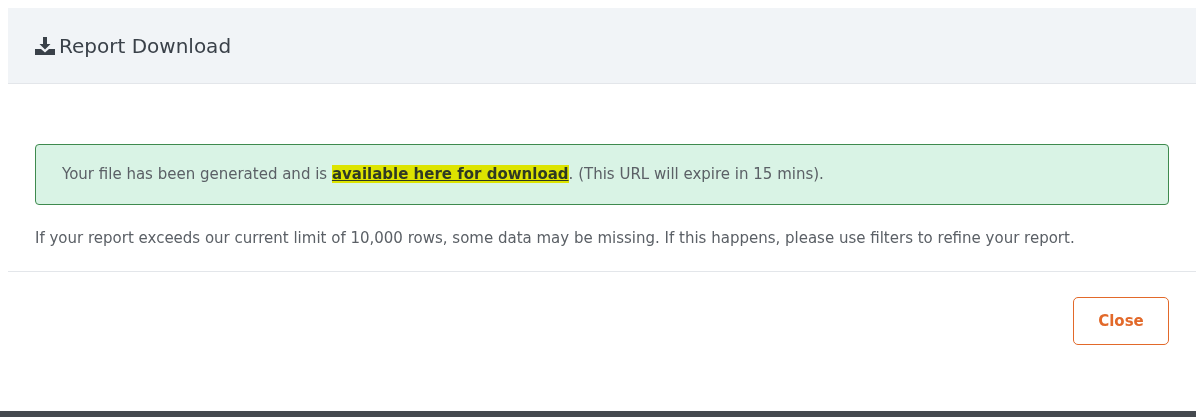 This screenshot has height=417, width=1196. I want to click on download-icon, so click(45, 45).